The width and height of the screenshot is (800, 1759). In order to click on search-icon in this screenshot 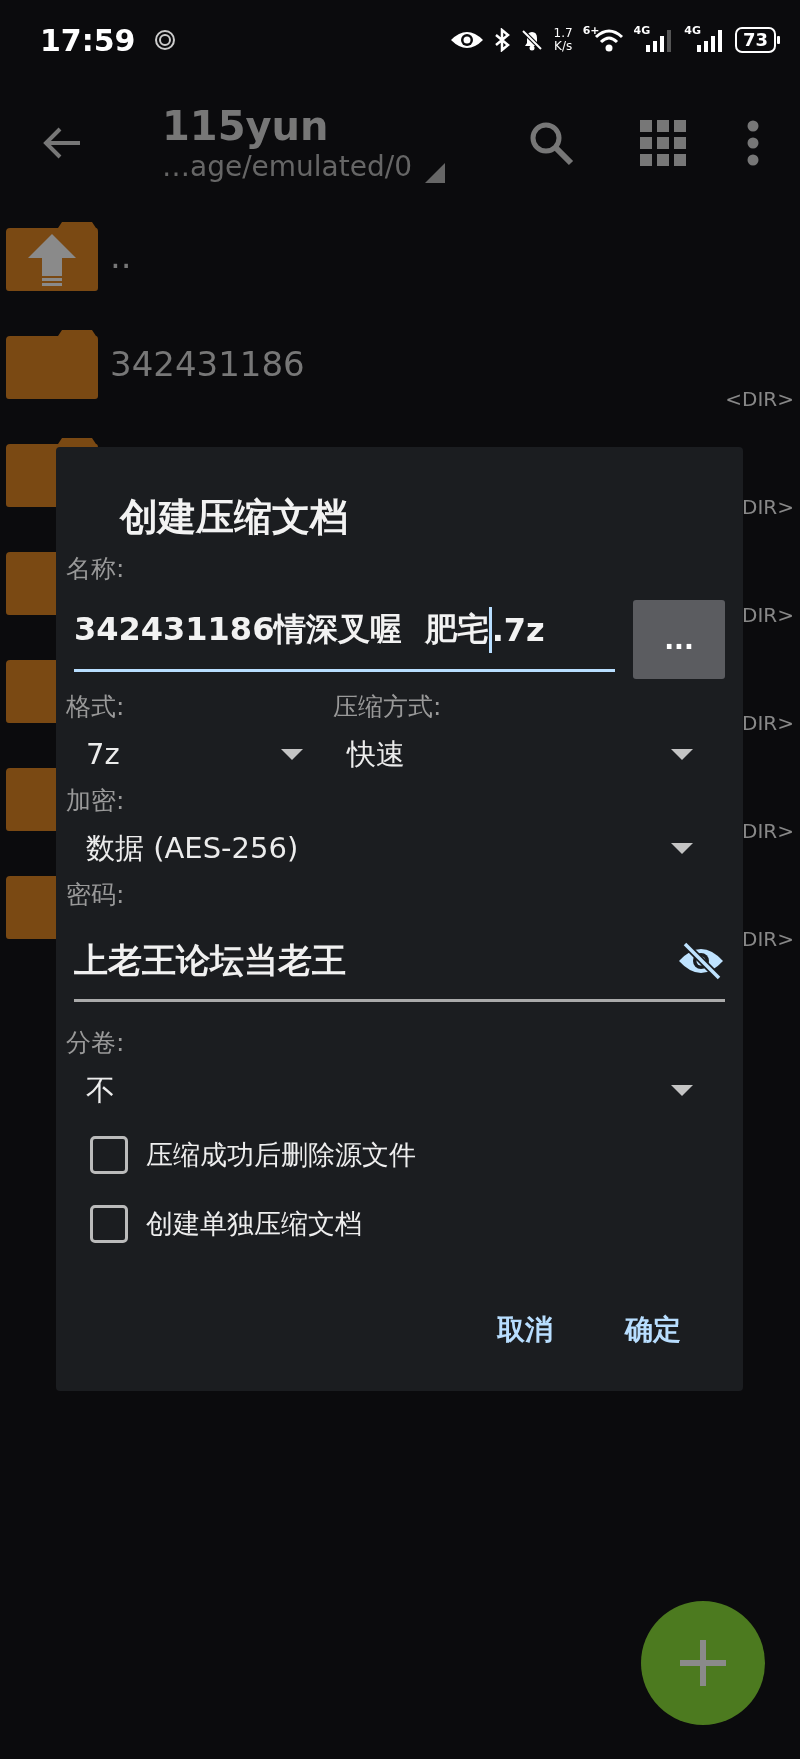, I will do `click(551, 143)`.